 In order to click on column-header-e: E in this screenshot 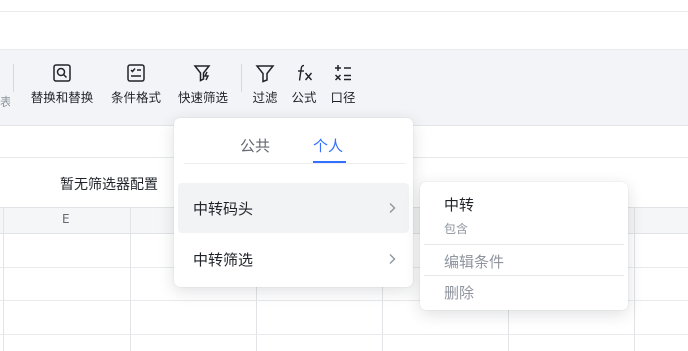, I will do `click(66, 219)`.